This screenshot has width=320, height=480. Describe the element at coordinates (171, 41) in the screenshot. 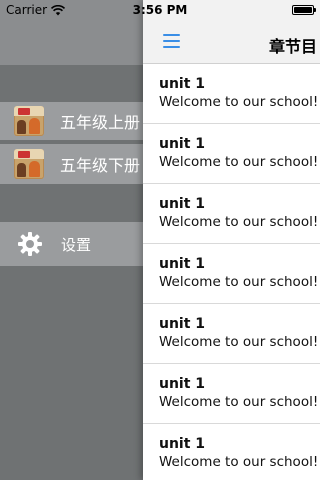

I see `hamburger-menu-icon` at that location.